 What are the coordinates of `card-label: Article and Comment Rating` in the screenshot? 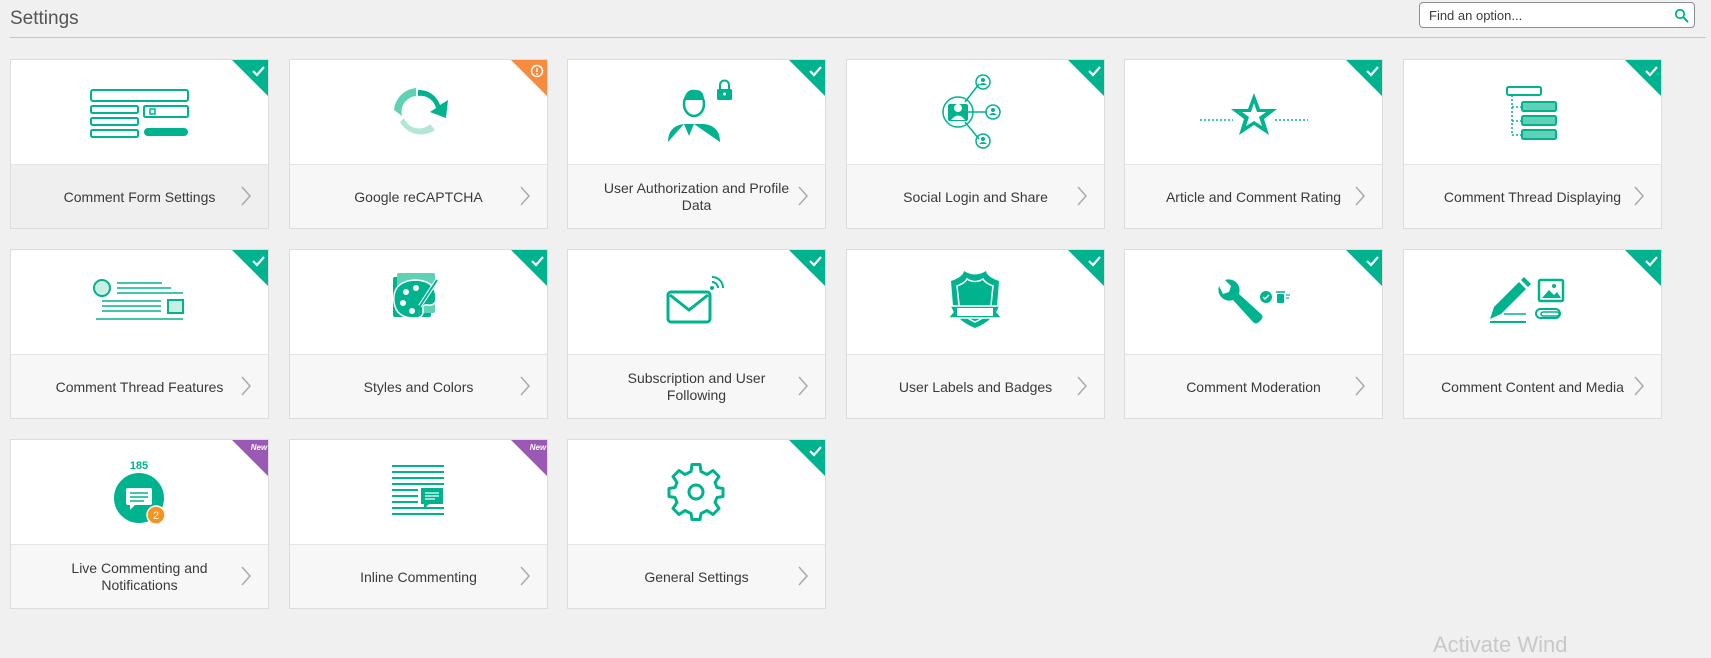 It's located at (1253, 196).